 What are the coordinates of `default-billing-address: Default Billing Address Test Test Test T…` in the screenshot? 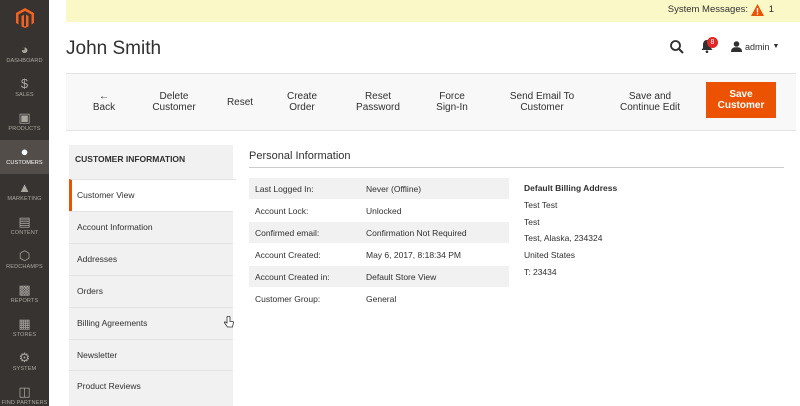 It's located at (570, 233).